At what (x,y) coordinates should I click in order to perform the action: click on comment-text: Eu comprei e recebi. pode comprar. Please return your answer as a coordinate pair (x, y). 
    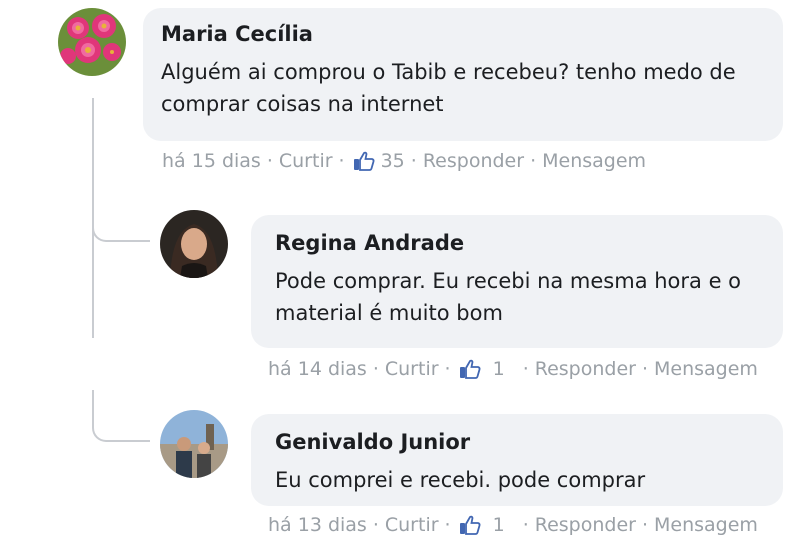
    Looking at the image, I should click on (460, 480).